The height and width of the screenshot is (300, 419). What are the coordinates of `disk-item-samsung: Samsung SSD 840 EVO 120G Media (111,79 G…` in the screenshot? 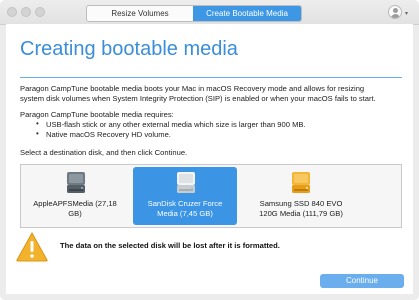 It's located at (301, 196).